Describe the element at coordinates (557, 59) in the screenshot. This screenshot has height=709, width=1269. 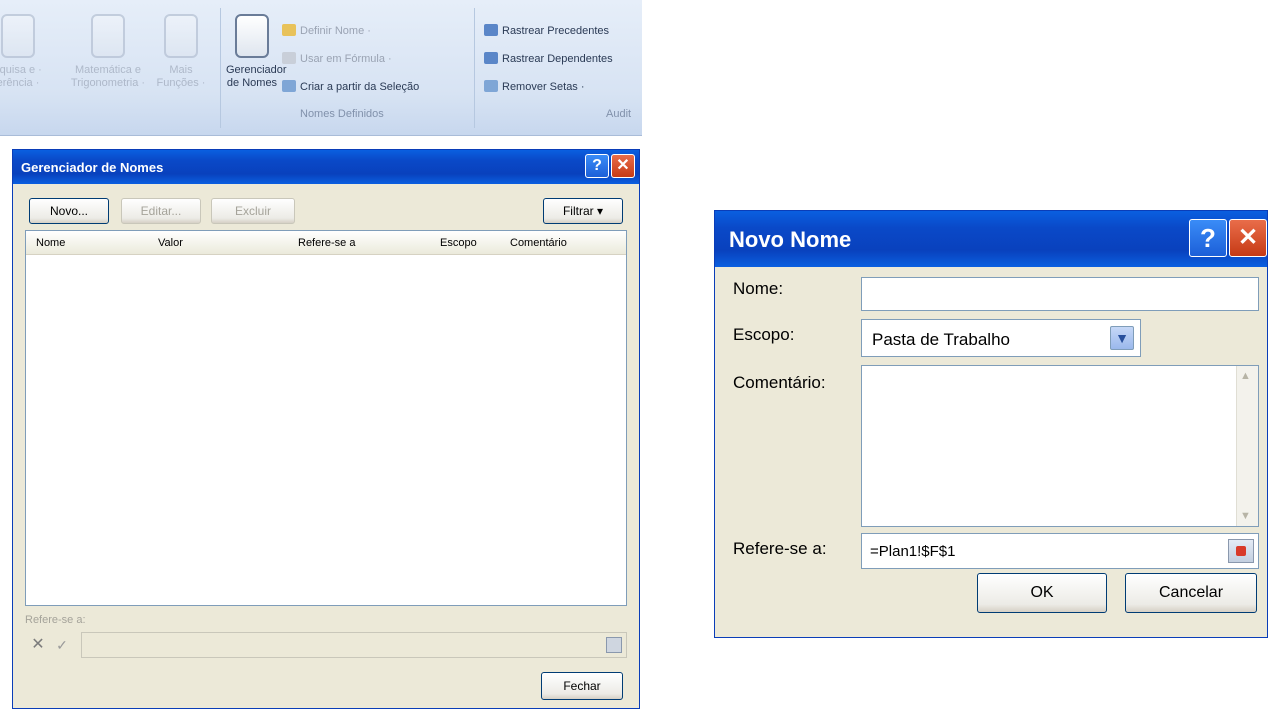
I see `trace-dependents-label: Rastrear Dependentes` at that location.